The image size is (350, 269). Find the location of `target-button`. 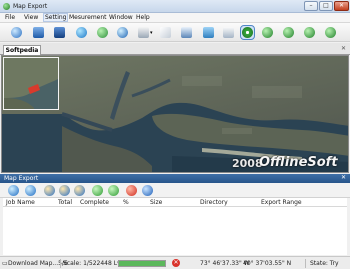

target-button is located at coordinates (247, 32).